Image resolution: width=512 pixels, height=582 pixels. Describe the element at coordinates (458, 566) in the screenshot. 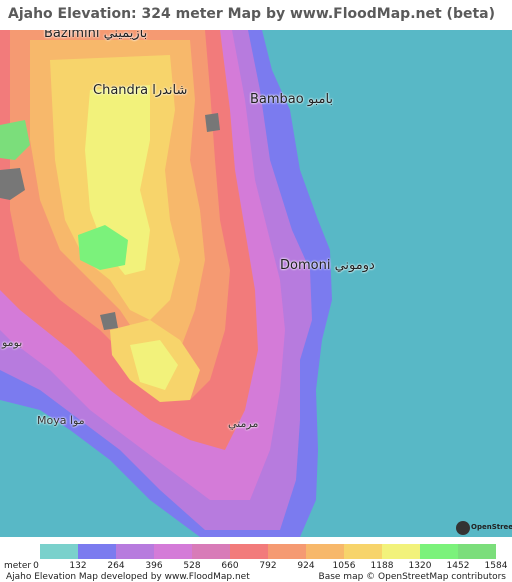

I see `legend-tick-label: 1452` at that location.